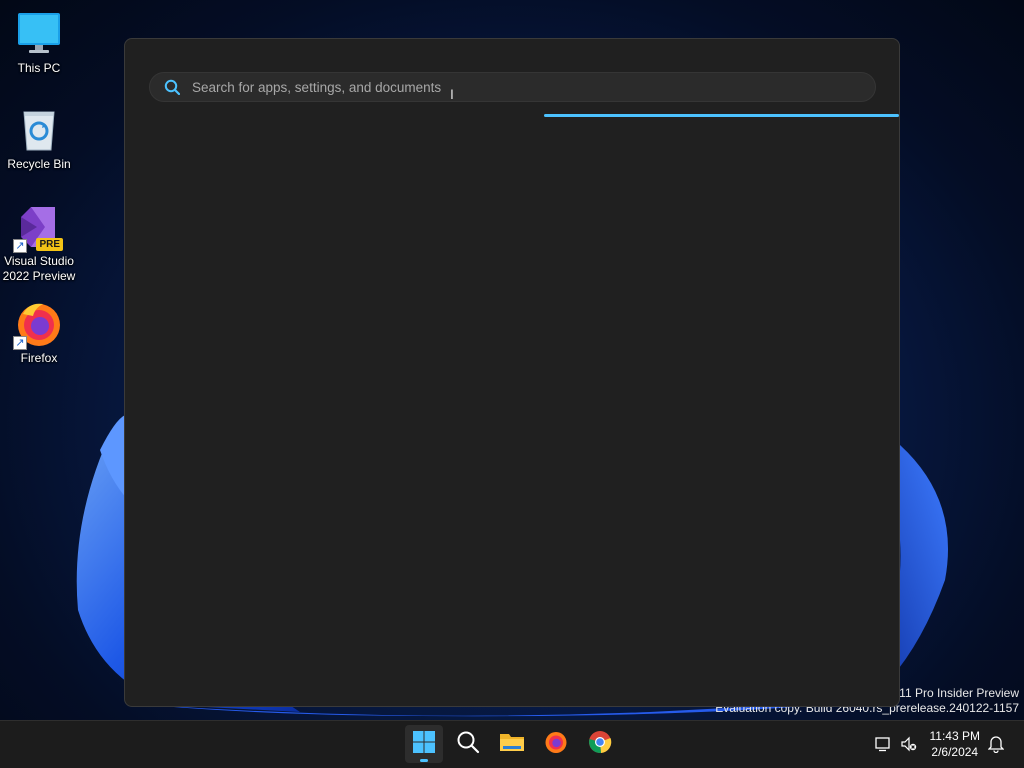 The height and width of the screenshot is (768, 1024). I want to click on text-cursor-icon: I, so click(452, 94).